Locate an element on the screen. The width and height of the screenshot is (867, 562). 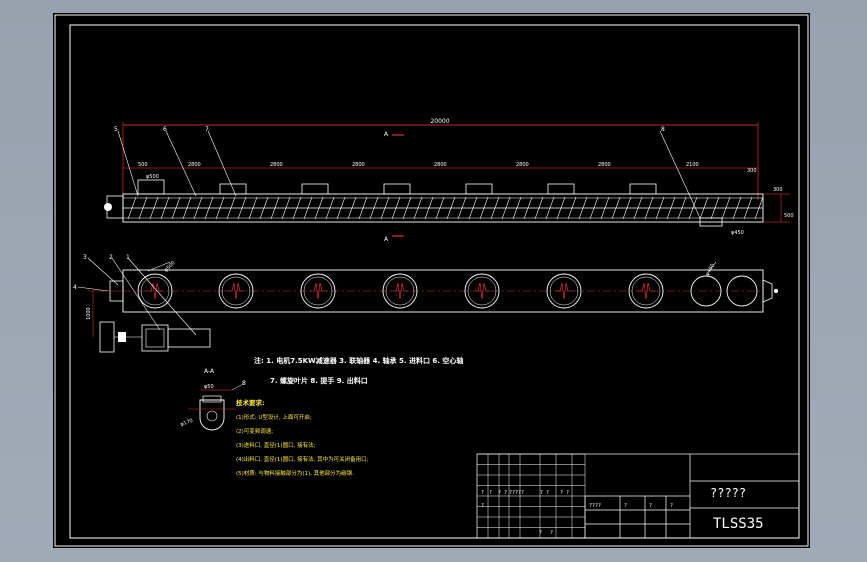
tech-item: (3)进料口, 直径(1)圆口, 接有法; is located at coordinates (276, 445).